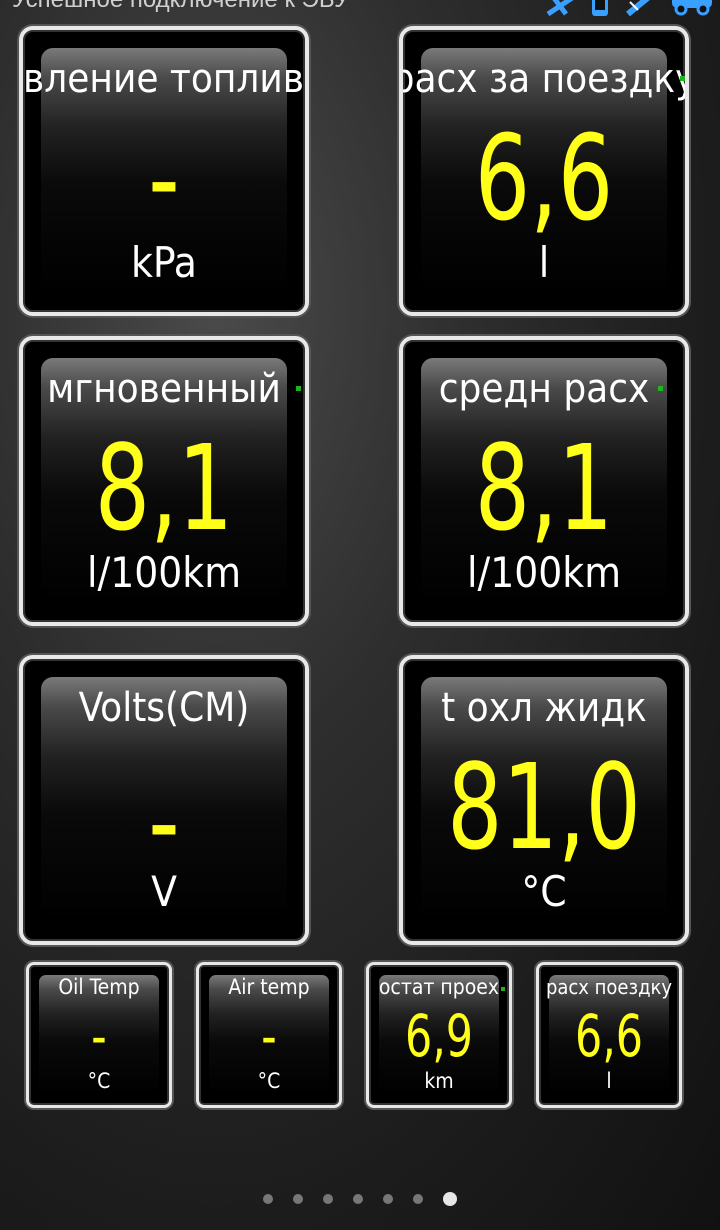 The height and width of the screenshot is (1230, 720). I want to click on connection-status-text: Успешное подключение к ЭБУ, so click(180, 7).